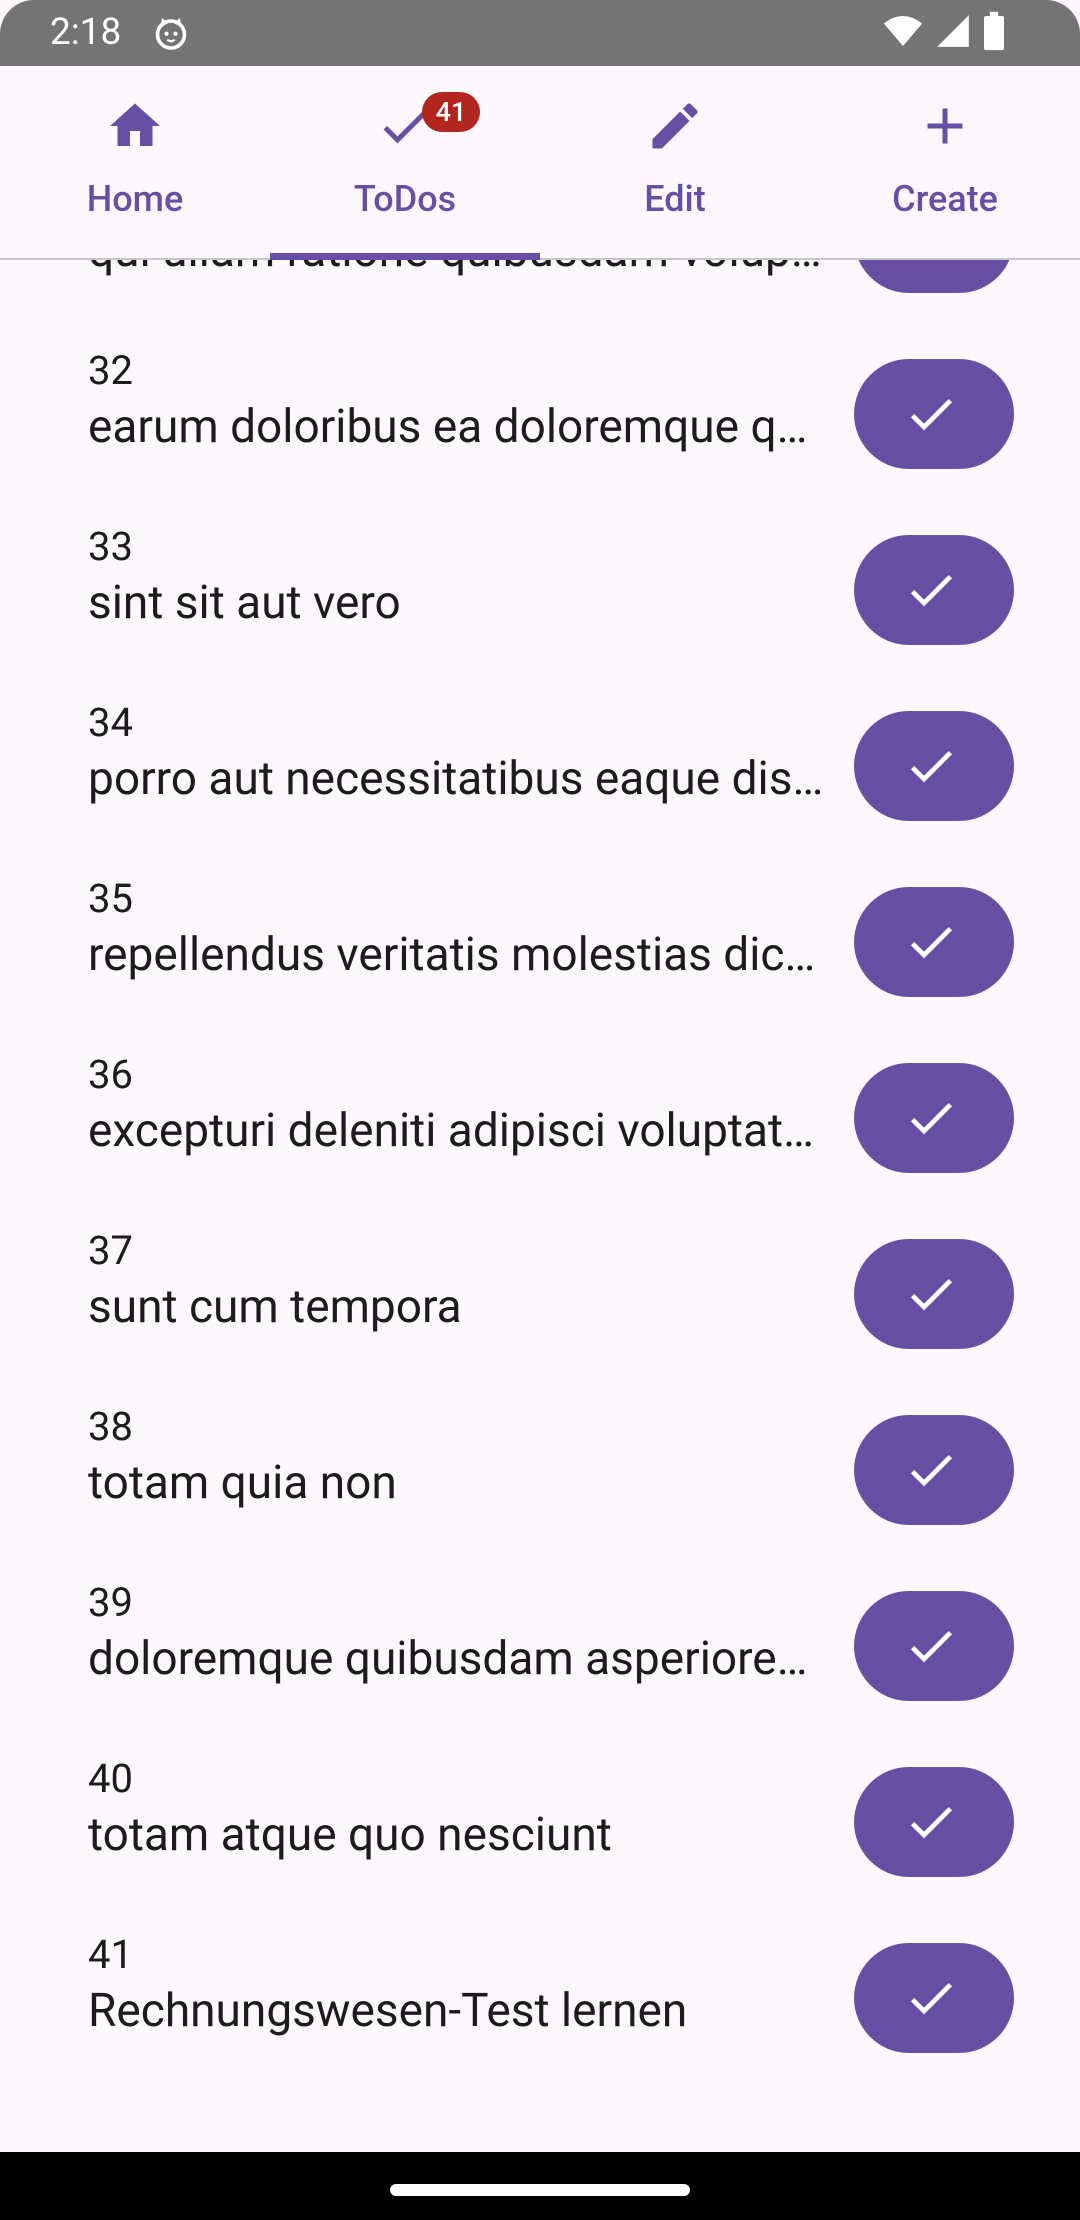 The width and height of the screenshot is (1080, 2220). I want to click on todo-id: 33, so click(110, 546).